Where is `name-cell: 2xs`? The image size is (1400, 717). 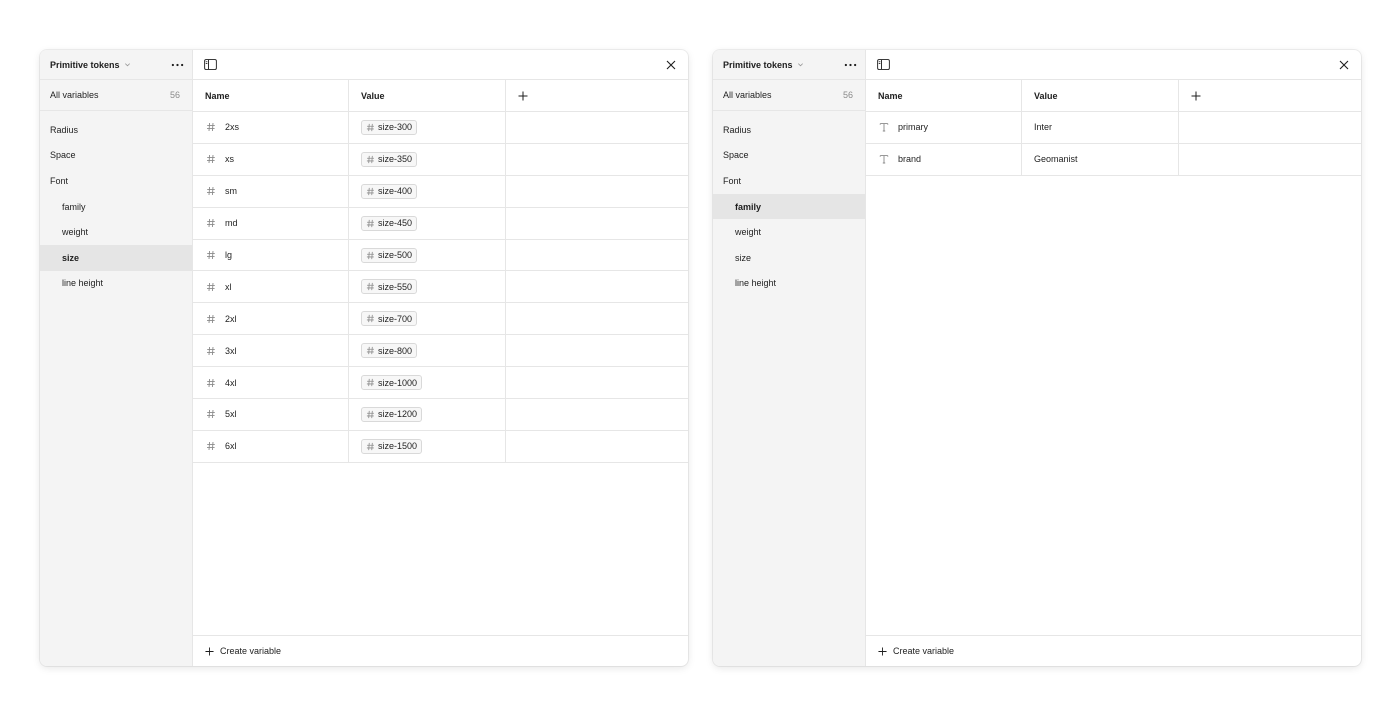
name-cell: 2xs is located at coordinates (271, 127).